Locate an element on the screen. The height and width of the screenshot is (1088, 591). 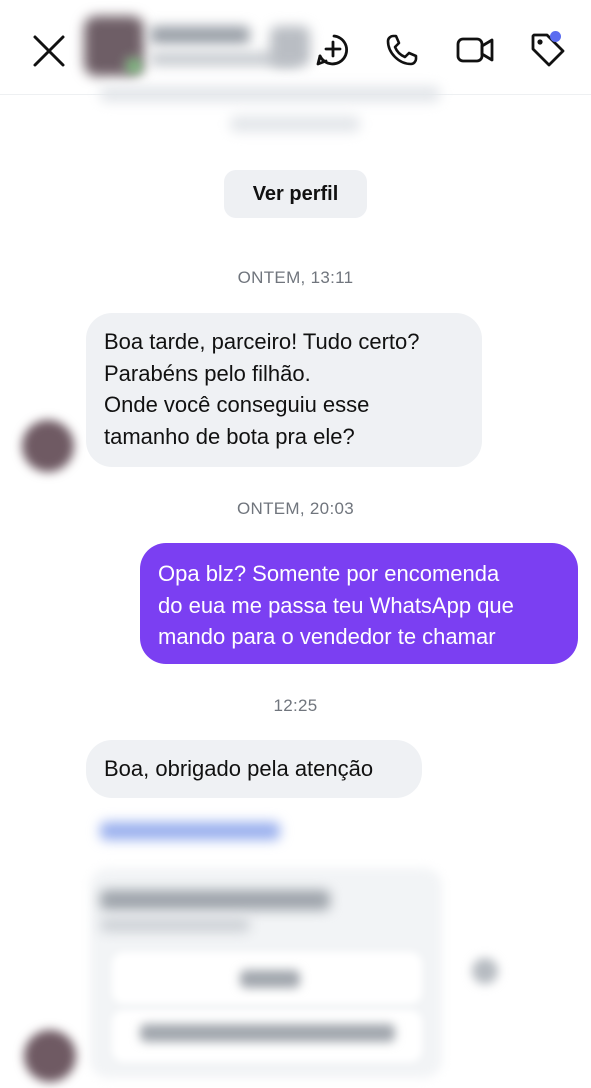
timestamp: 12:25 is located at coordinates (295, 705).